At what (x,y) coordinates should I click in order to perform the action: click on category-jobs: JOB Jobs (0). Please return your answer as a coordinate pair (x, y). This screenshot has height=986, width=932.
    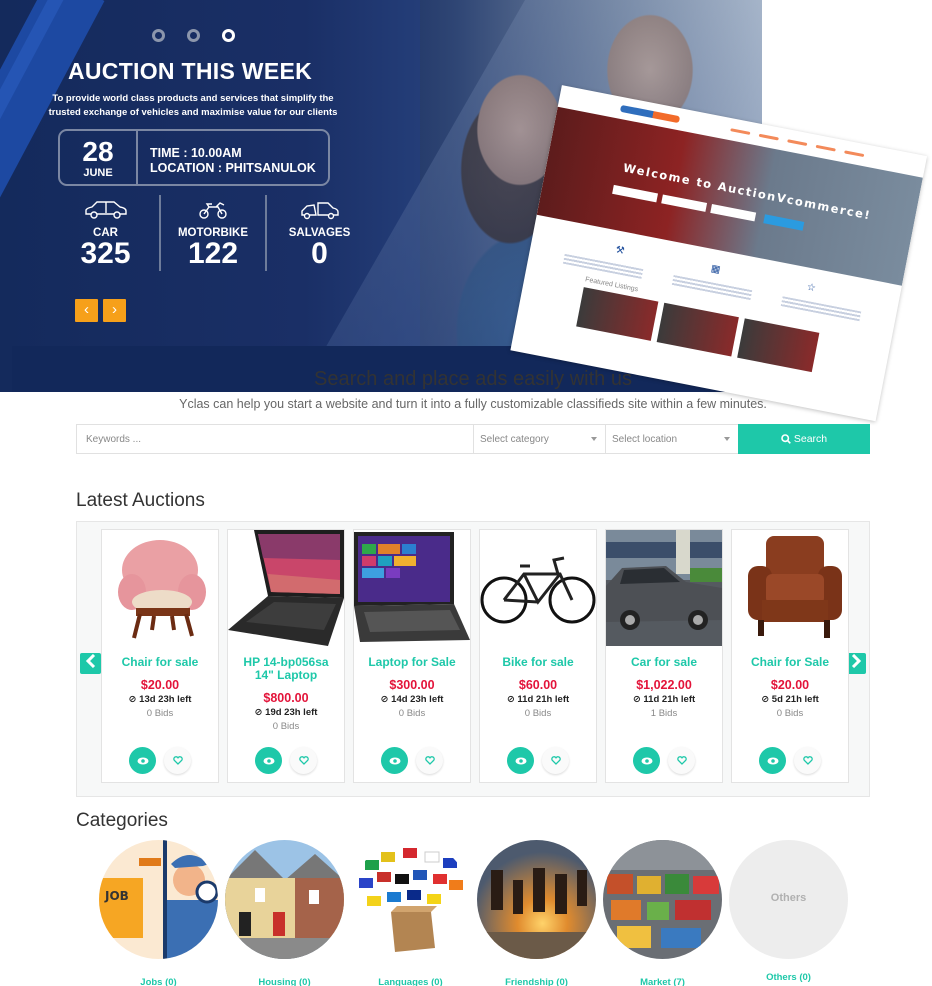
    Looking at the image, I should click on (159, 913).